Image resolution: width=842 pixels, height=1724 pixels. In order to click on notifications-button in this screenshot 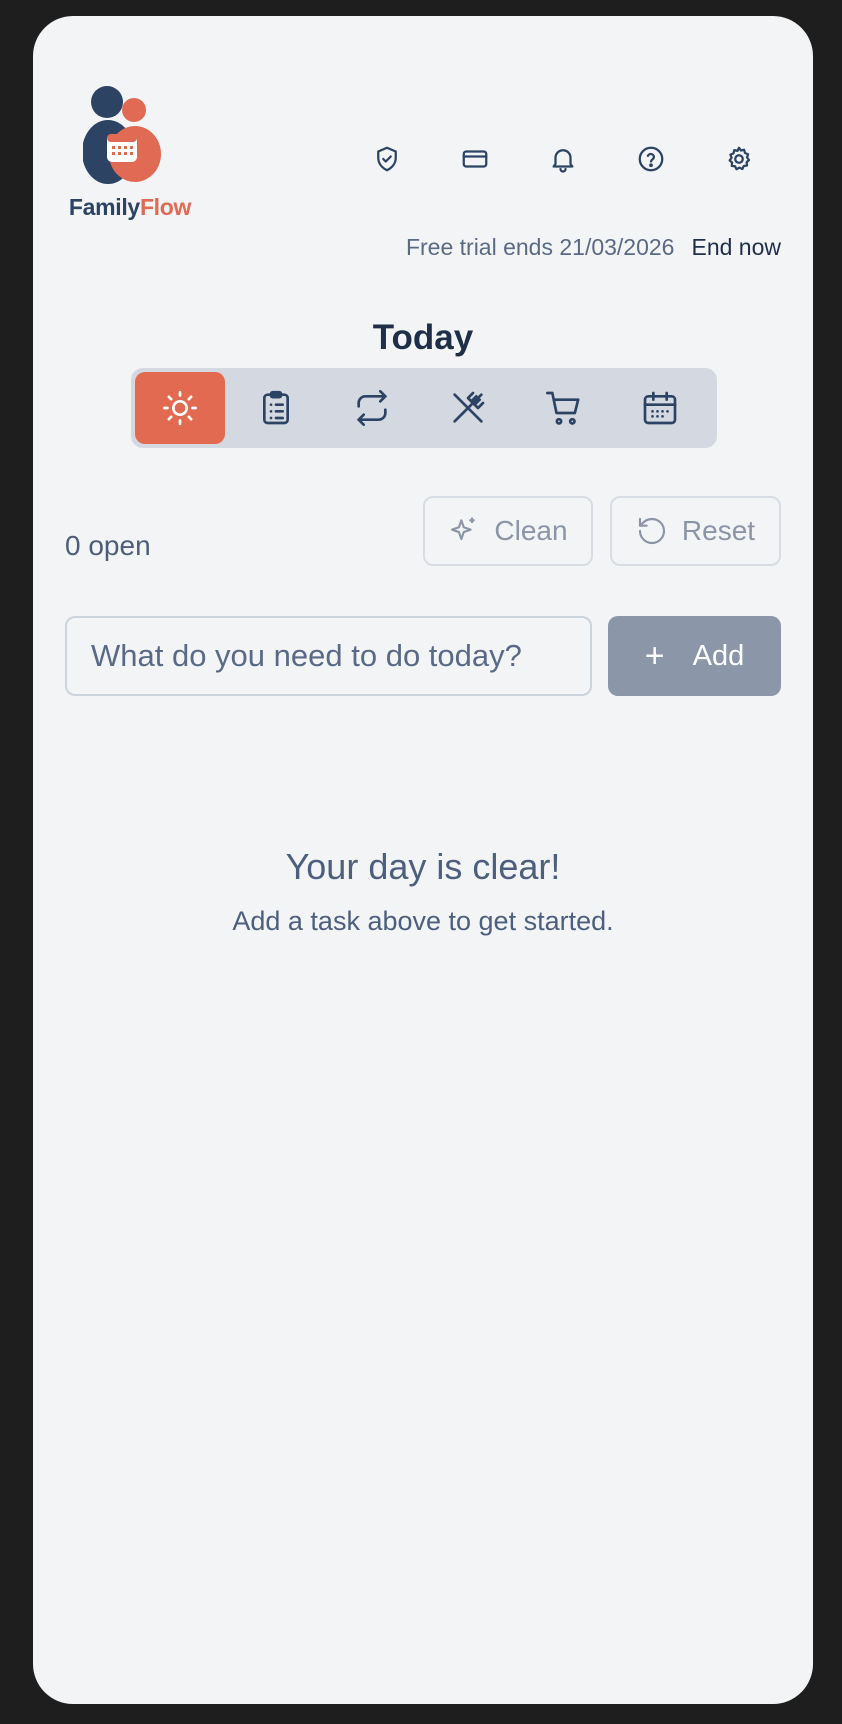, I will do `click(563, 159)`.